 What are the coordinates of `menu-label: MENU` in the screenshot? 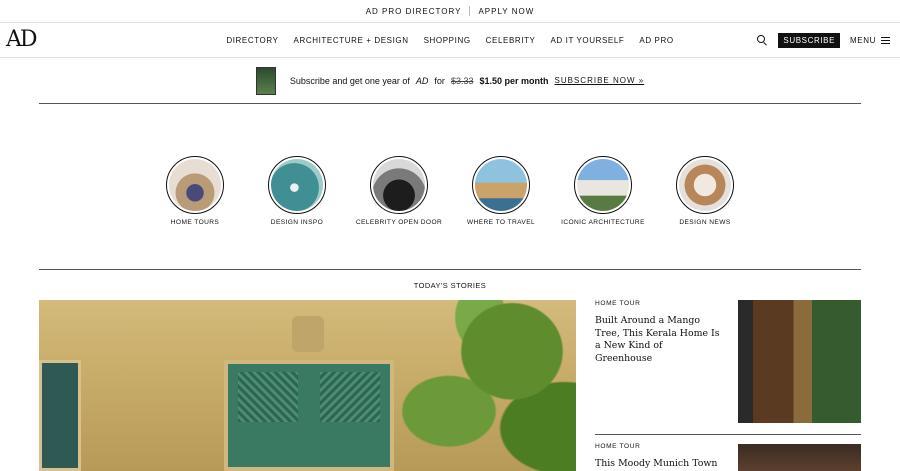 It's located at (863, 40).